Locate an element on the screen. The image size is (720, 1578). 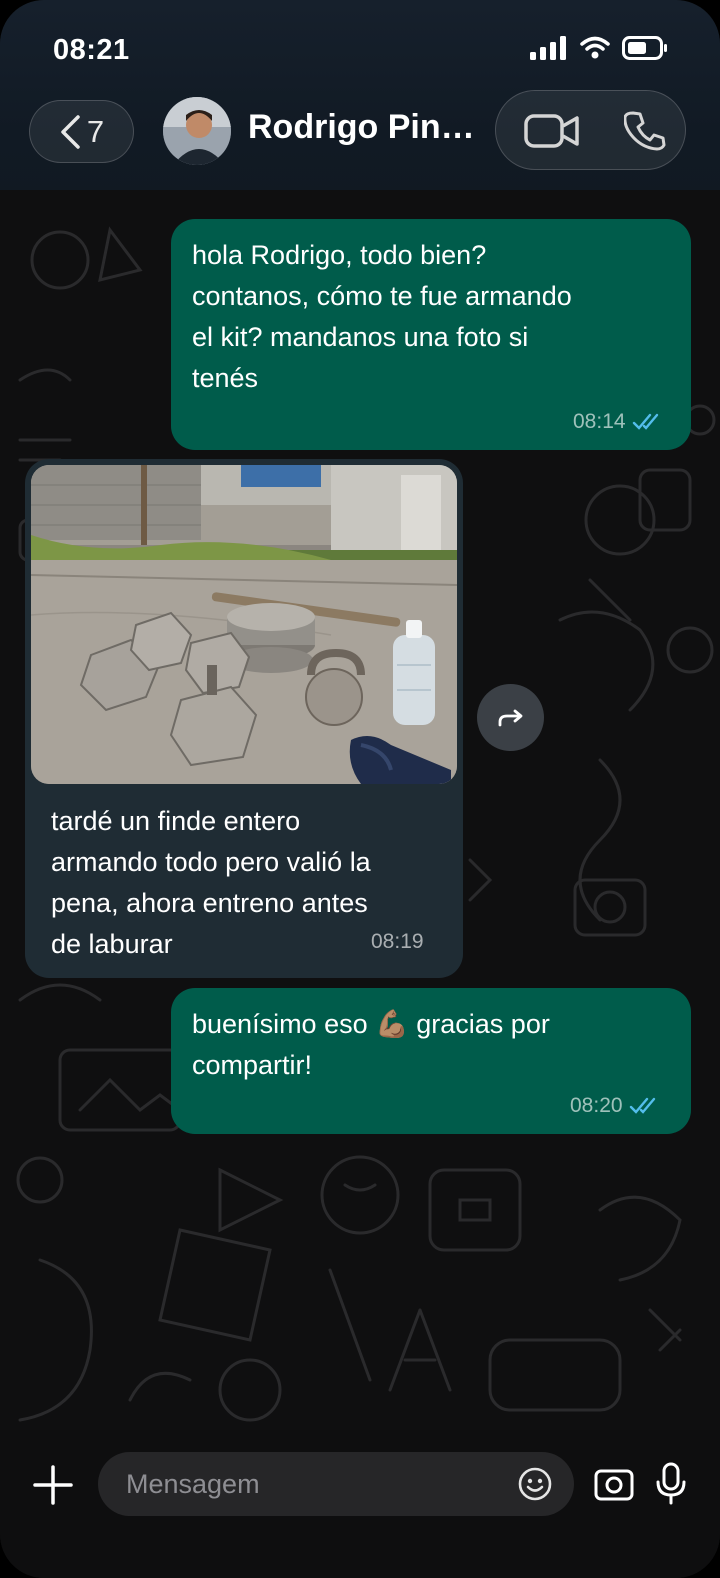
message-meta: 08:19 is located at coordinates (397, 942).